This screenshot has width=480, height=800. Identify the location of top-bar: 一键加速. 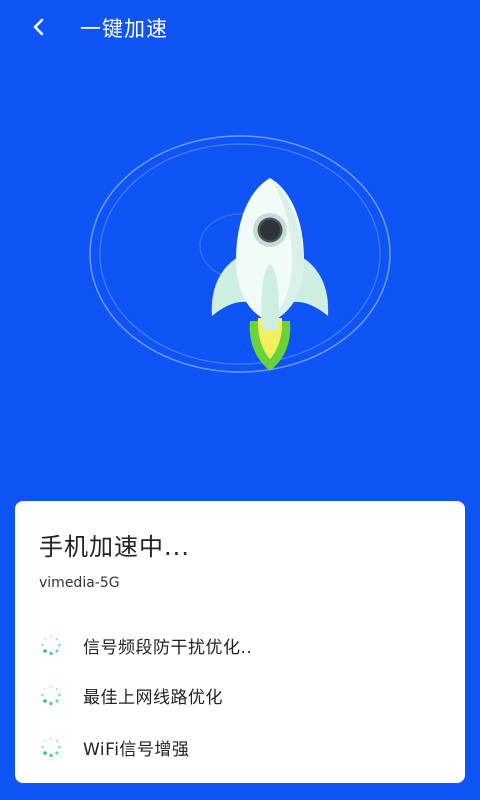
(240, 28).